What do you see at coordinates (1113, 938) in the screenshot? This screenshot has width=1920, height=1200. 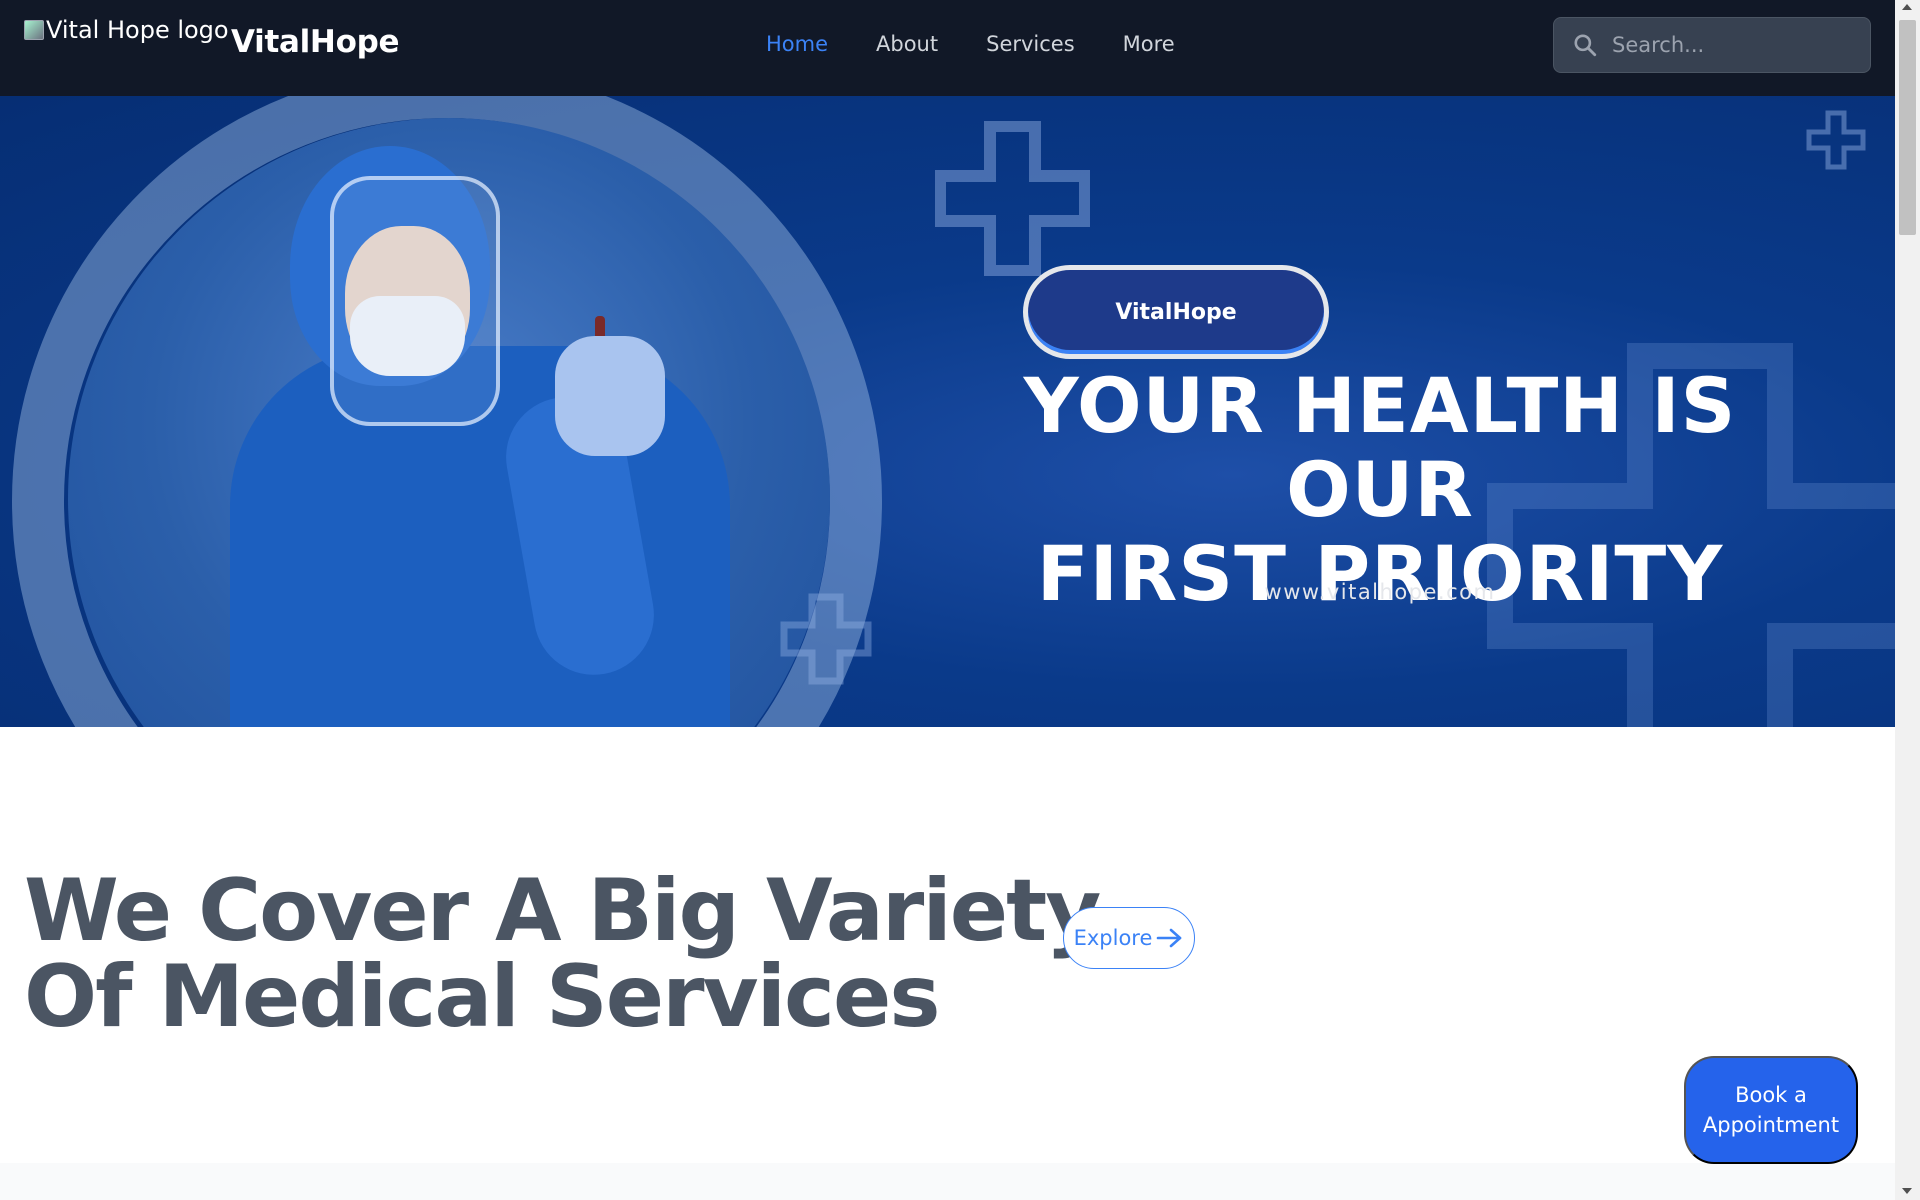 I see `explore-label: Explore` at bounding box center [1113, 938].